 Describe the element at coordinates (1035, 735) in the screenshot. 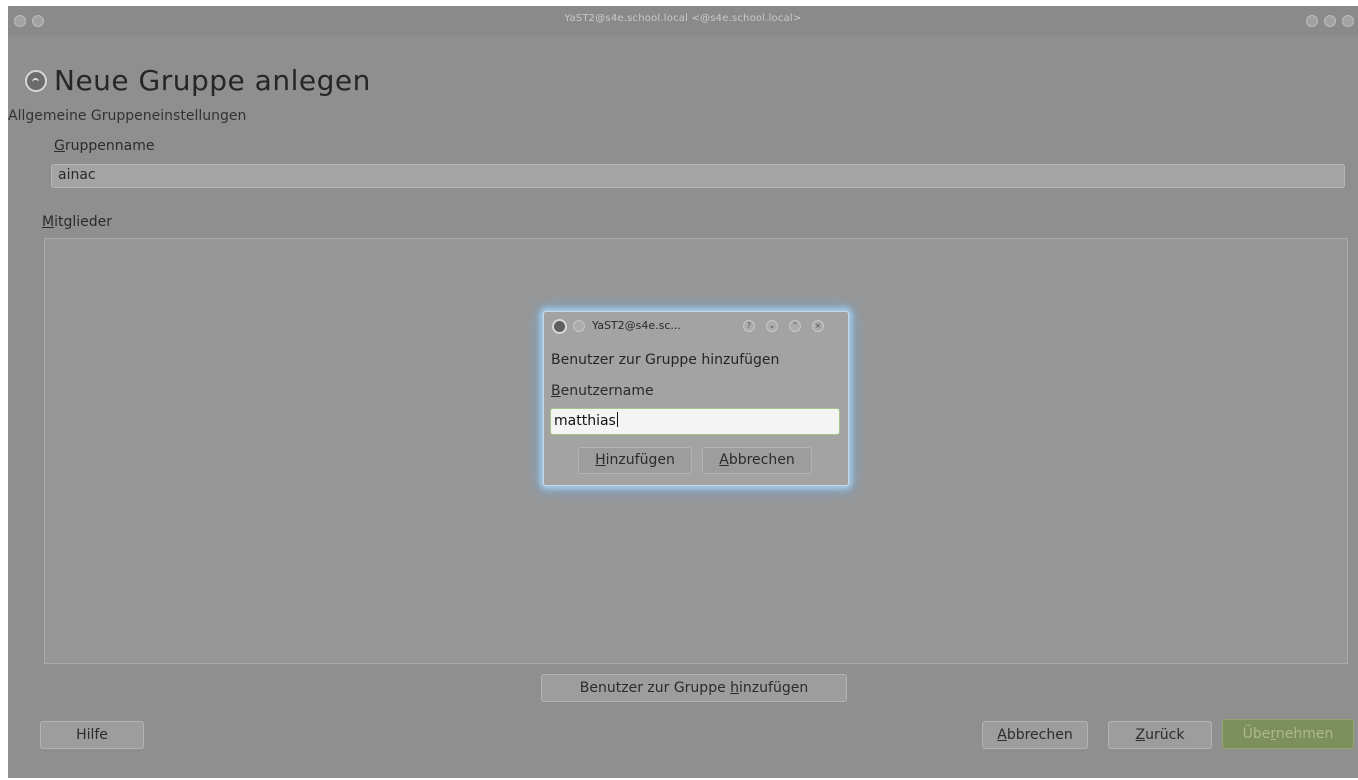

I see `cancel-button: Abbrechen` at that location.